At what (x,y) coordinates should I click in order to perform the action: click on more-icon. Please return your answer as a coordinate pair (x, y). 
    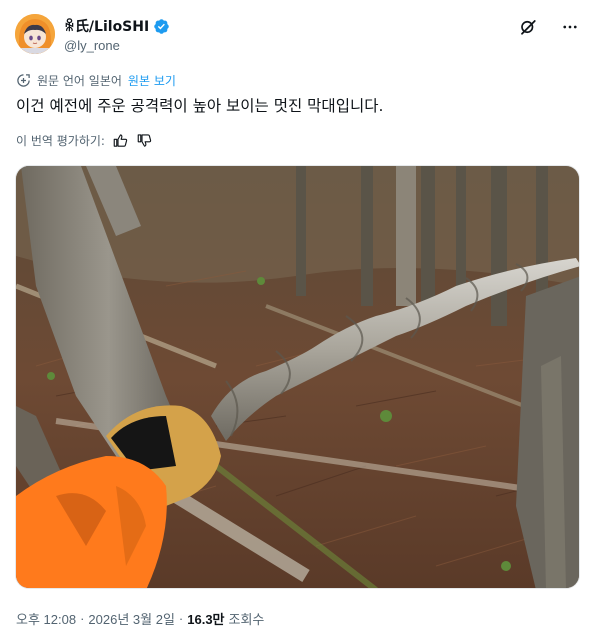
    Looking at the image, I should click on (570, 27).